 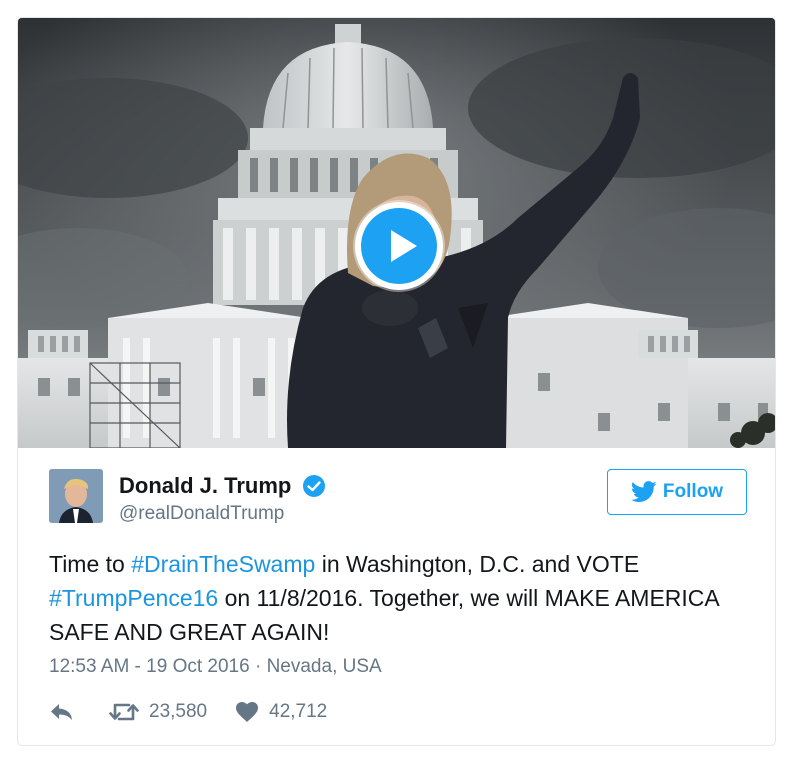 I want to click on tweet-text-segment: Time to, so click(x=90, y=564).